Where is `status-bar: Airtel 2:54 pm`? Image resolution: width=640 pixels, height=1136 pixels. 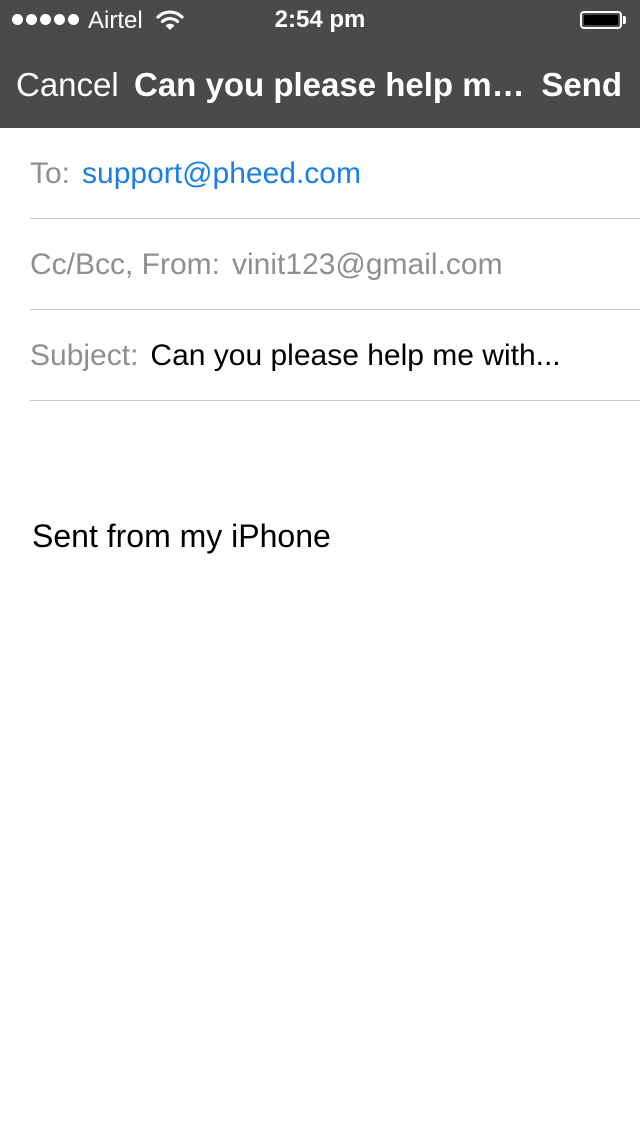
status-bar: Airtel 2:54 pm is located at coordinates (320, 20).